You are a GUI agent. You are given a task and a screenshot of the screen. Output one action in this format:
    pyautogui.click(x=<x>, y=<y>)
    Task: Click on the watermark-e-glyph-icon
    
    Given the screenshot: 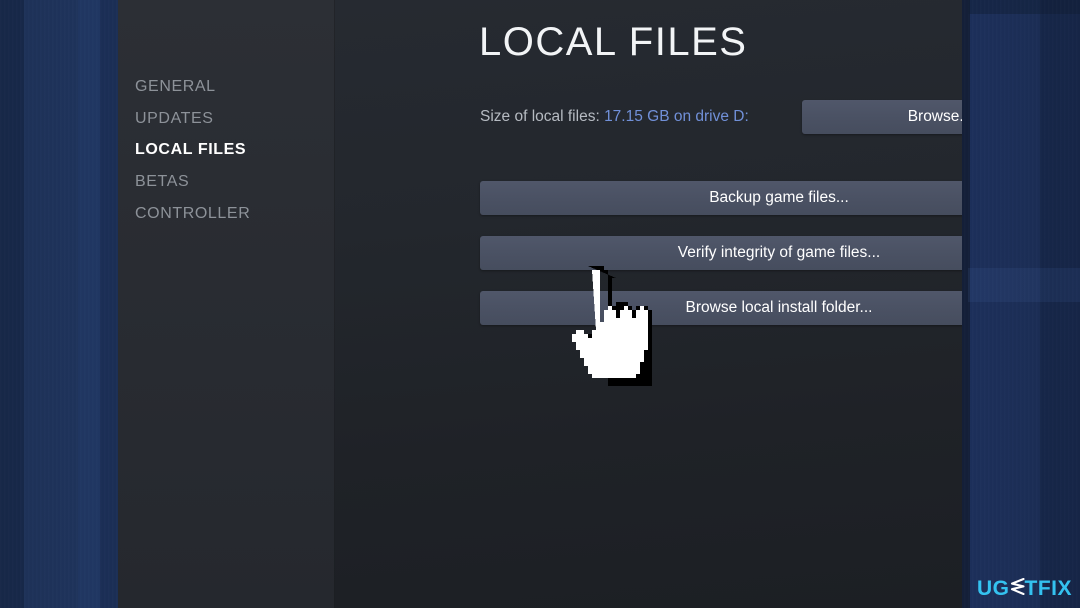 What is the action you would take?
    pyautogui.click(x=1017, y=588)
    